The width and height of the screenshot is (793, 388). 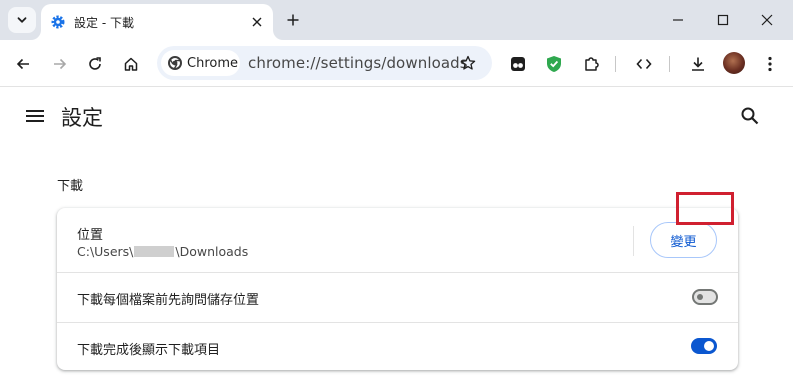 What do you see at coordinates (212, 251) in the screenshot?
I see `path-suffix: \Downloads` at bounding box center [212, 251].